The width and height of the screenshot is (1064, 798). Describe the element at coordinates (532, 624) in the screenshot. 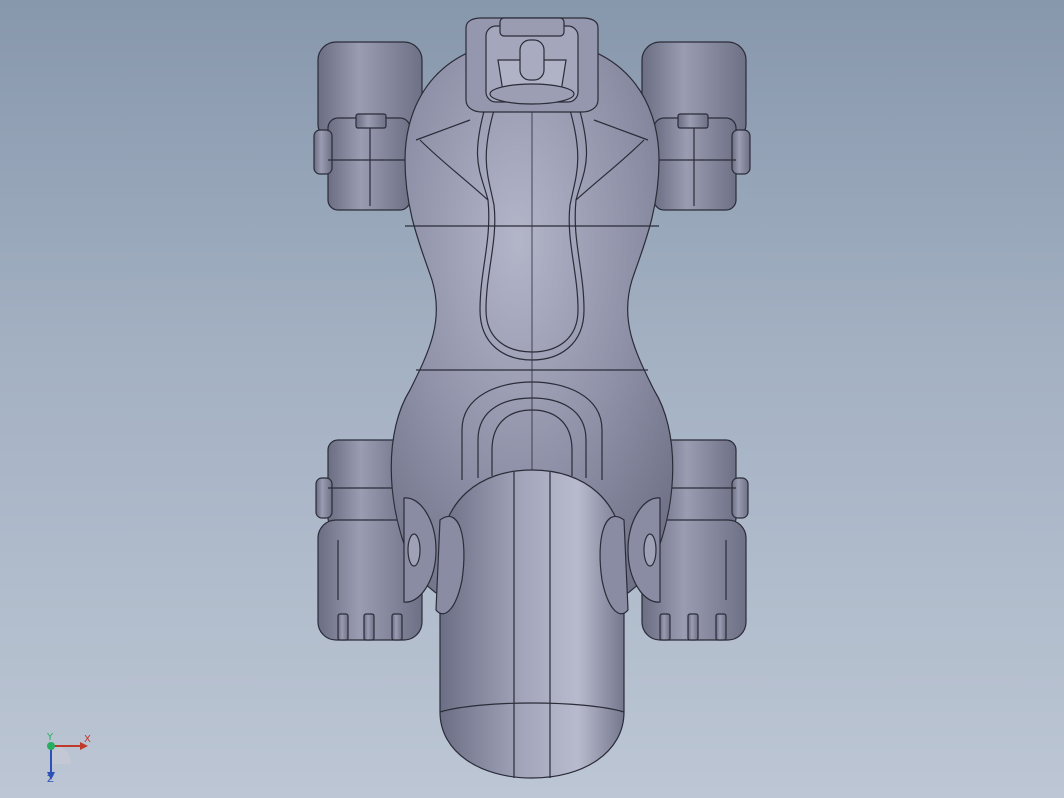

I see `rear-wheel` at that location.